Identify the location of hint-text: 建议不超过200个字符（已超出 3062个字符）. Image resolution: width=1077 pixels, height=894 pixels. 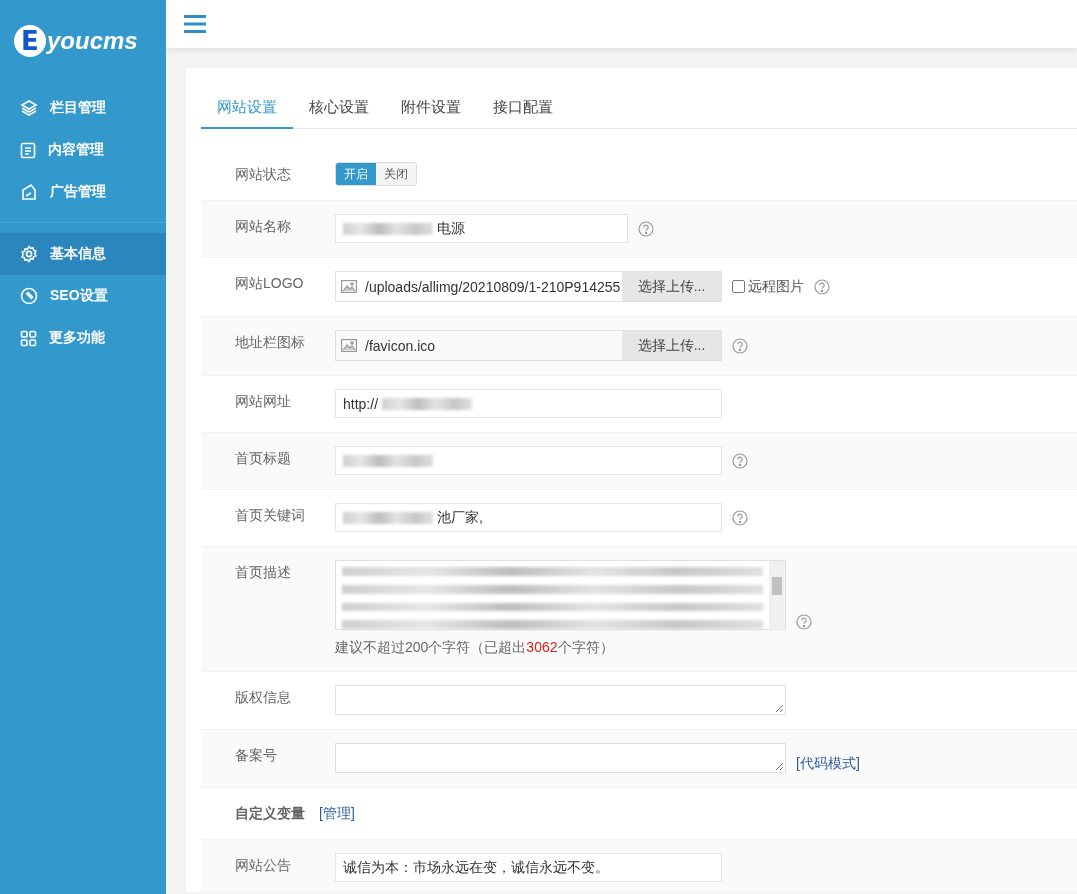
(475, 648).